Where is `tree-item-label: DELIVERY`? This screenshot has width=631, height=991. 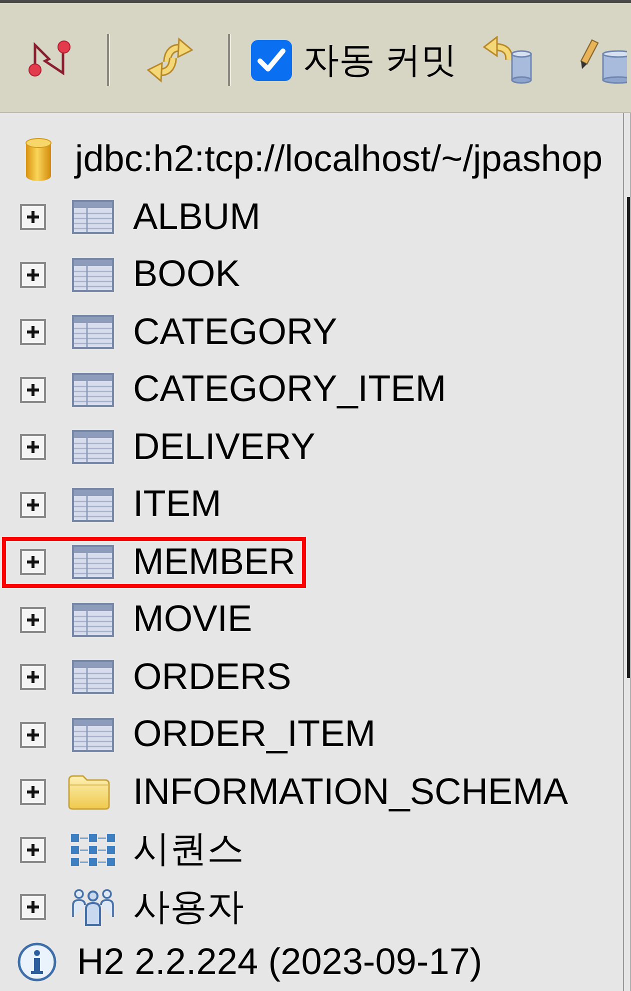 tree-item-label: DELIVERY is located at coordinates (224, 447).